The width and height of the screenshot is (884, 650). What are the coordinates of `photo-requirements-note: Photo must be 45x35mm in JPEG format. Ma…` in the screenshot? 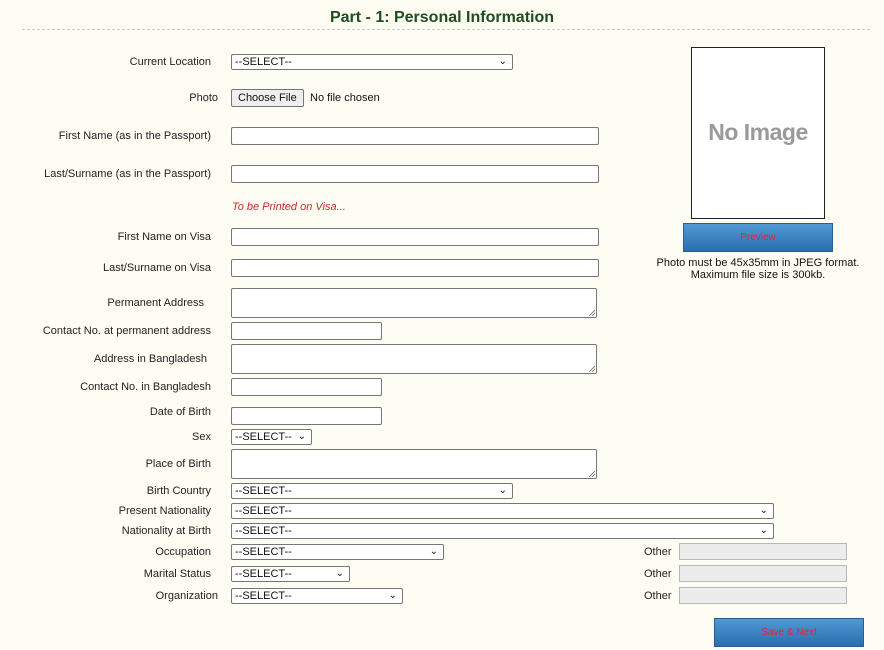 It's located at (758, 269).